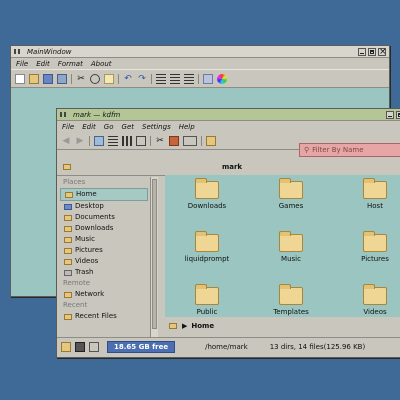 Image resolution: width=400 pixels, height=400 pixels. I want to click on justify-icon, so click(189, 78).